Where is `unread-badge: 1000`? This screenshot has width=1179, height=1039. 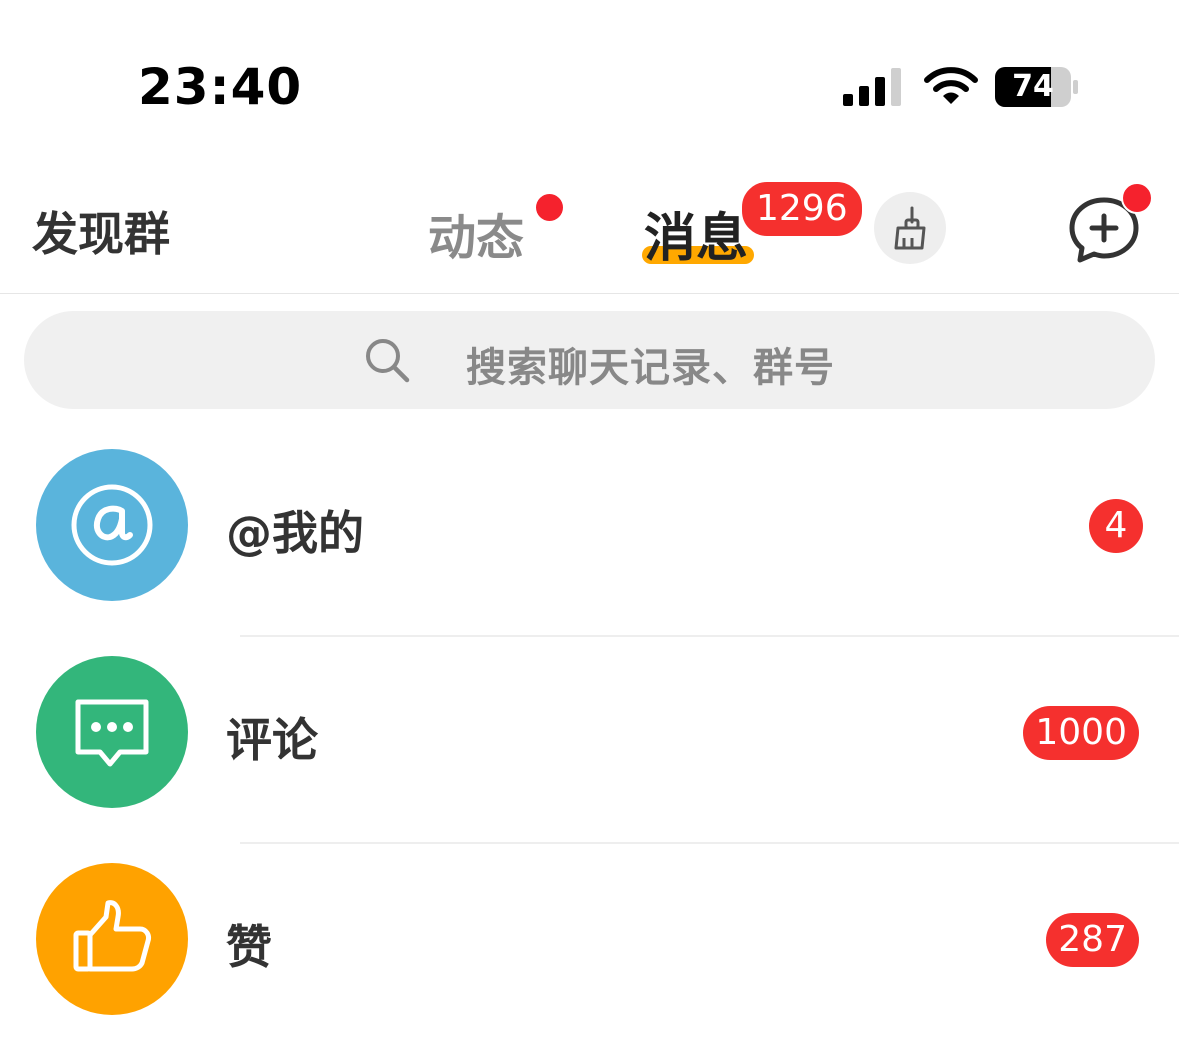 unread-badge: 1000 is located at coordinates (1081, 733).